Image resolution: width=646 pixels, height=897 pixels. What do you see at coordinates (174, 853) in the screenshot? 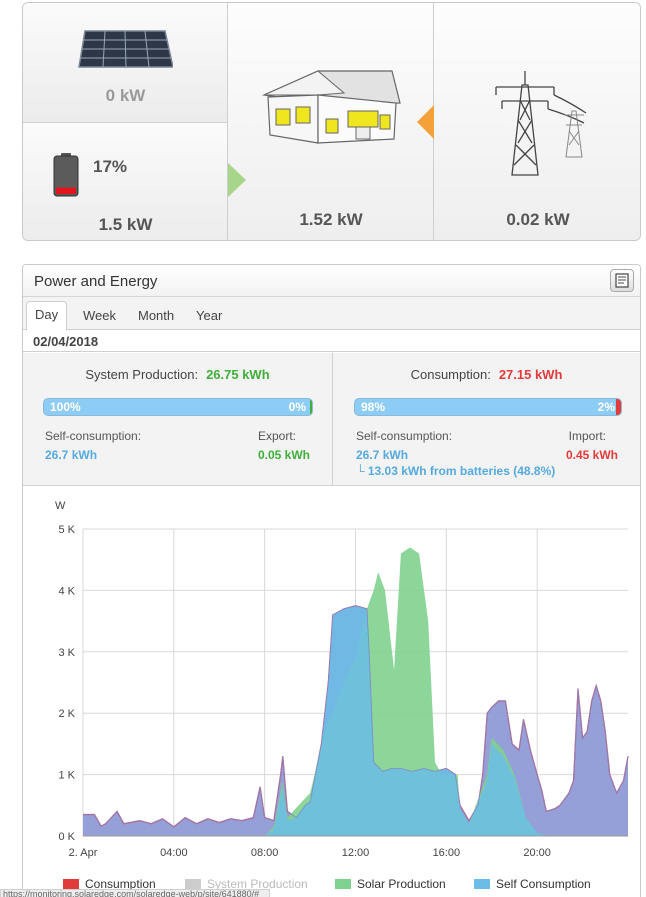
I see `x-tick-label: 04:00` at bounding box center [174, 853].